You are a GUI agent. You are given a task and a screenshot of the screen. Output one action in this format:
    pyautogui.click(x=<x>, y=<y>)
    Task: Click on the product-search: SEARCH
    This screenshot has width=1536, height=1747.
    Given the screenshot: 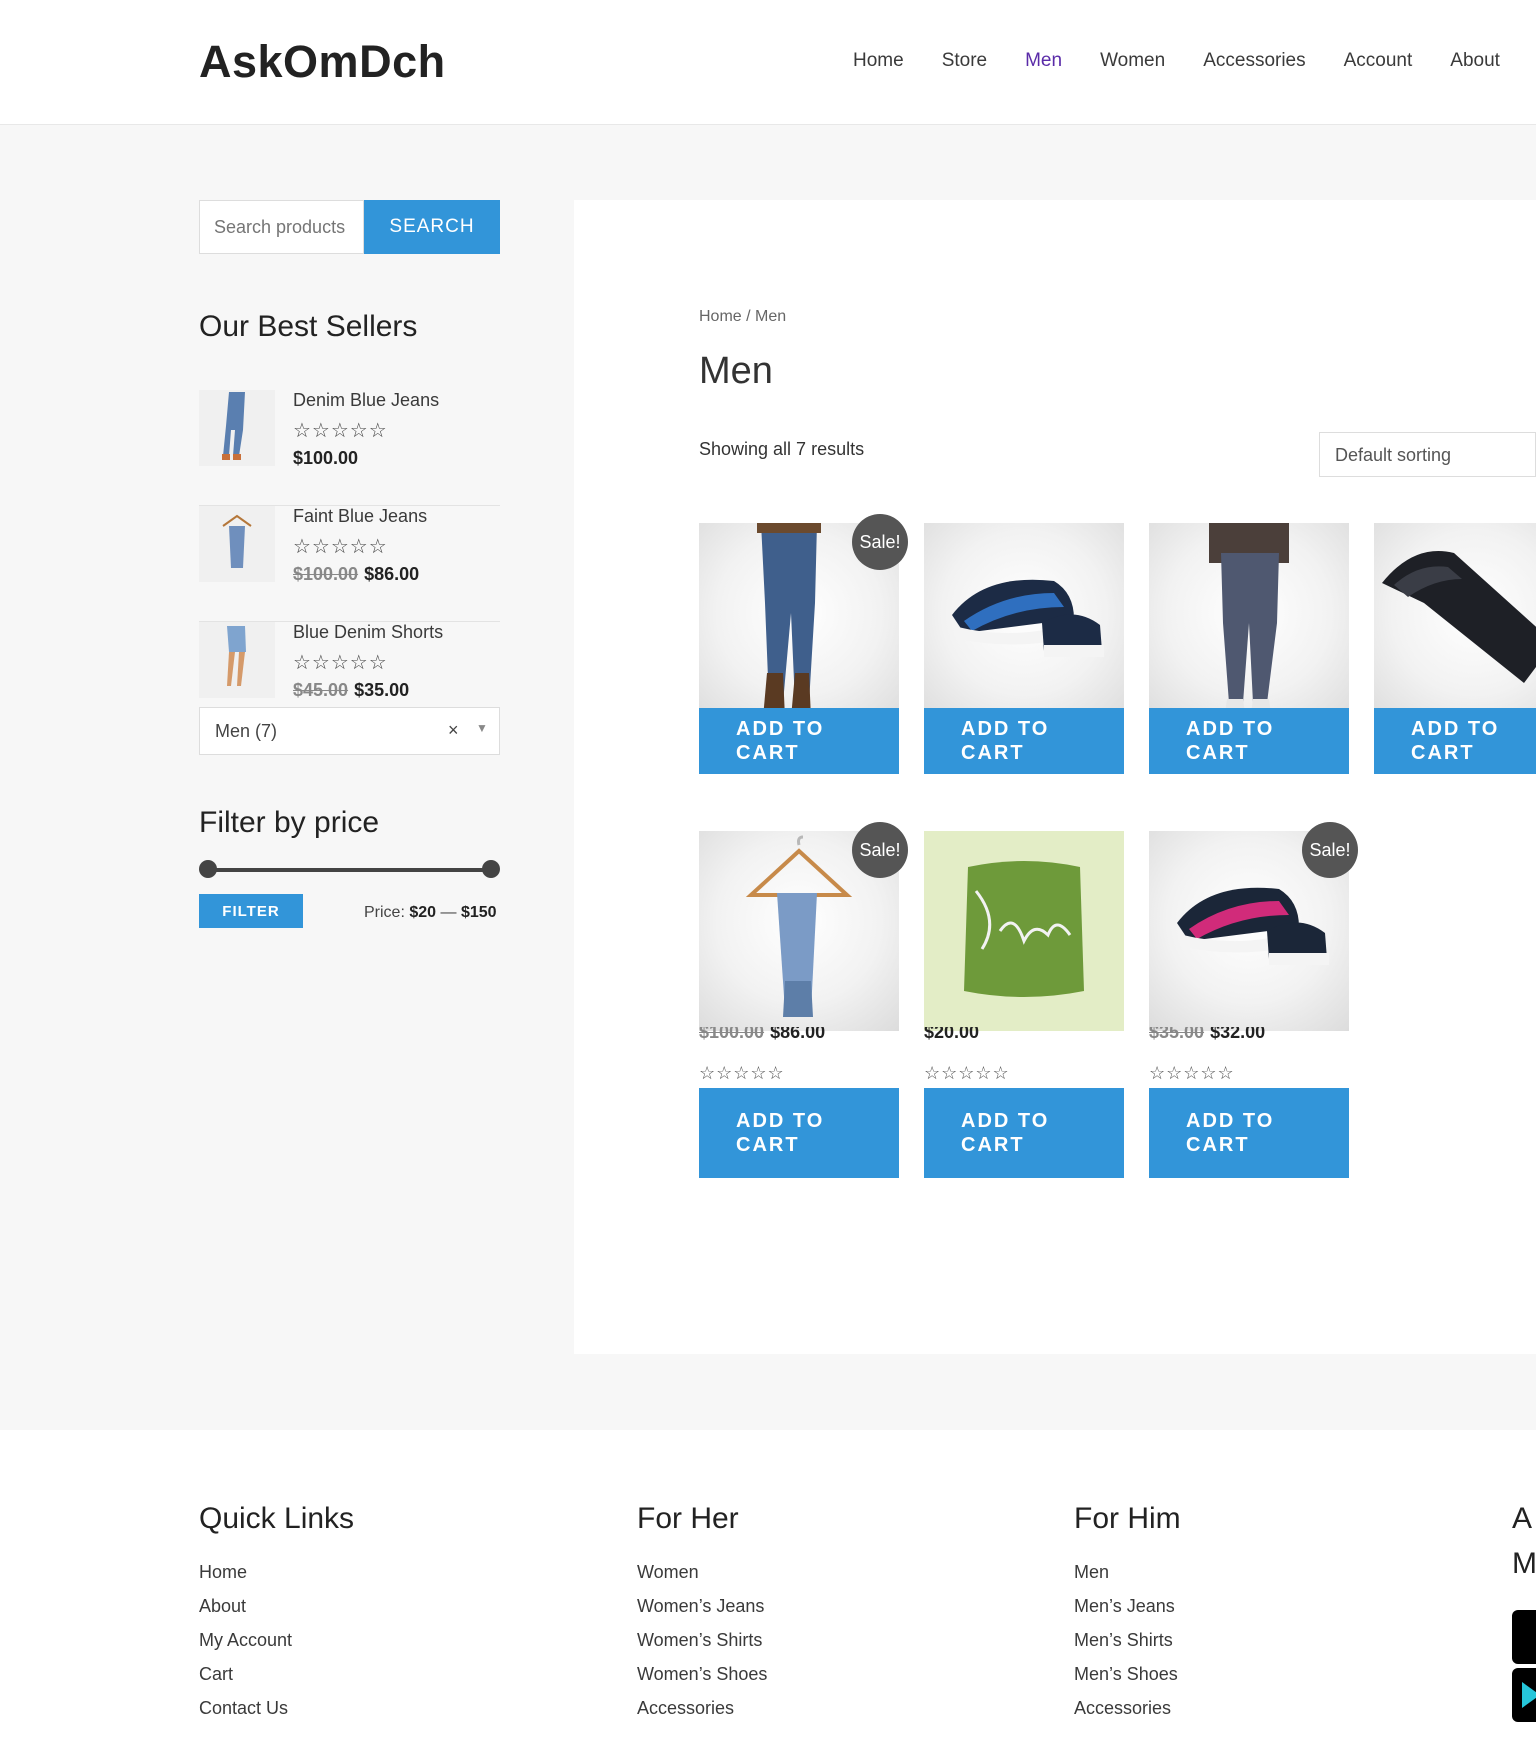 What is the action you would take?
    pyautogui.click(x=349, y=227)
    